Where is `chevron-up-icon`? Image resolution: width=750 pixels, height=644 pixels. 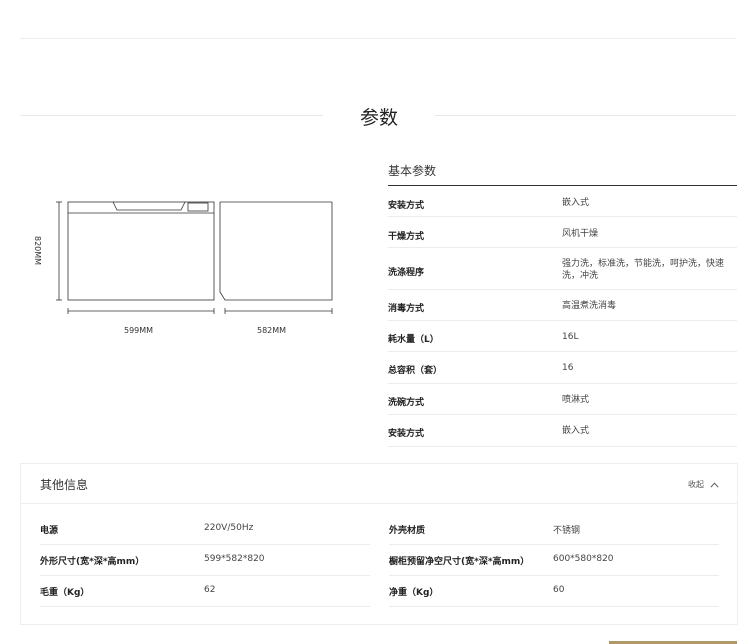 chevron-up-icon is located at coordinates (714, 484).